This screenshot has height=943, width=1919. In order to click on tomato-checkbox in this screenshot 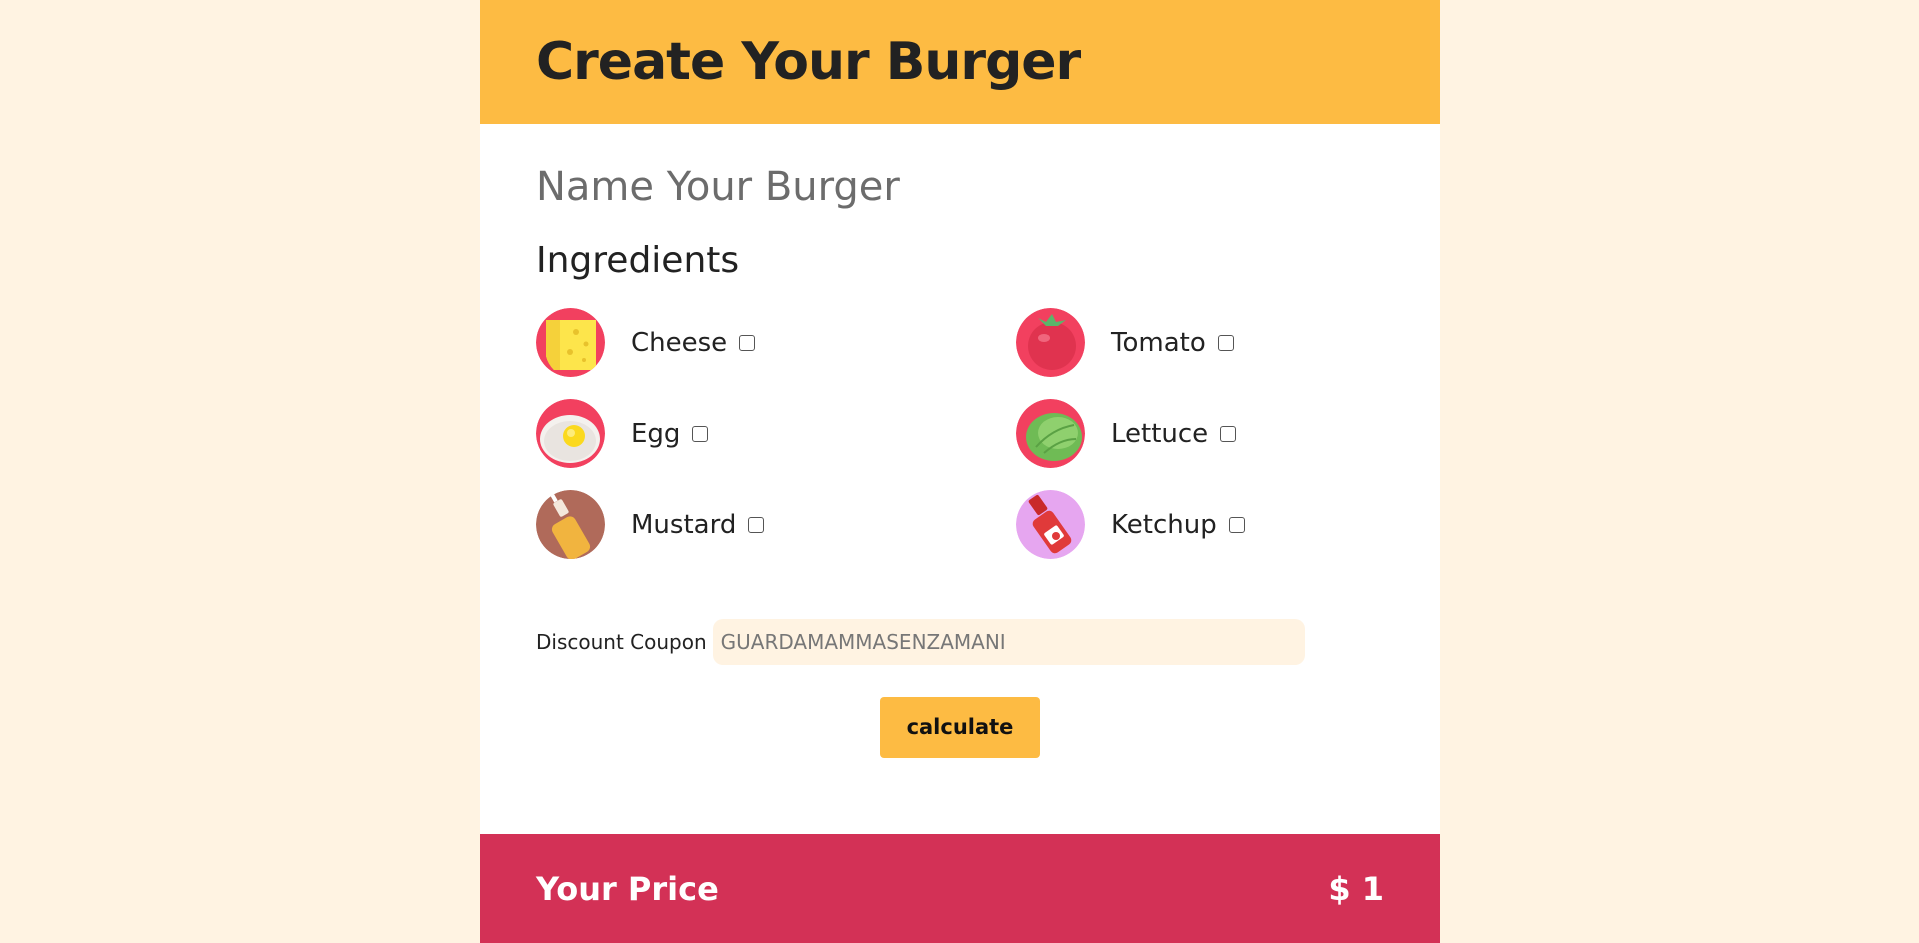, I will do `click(1225, 342)`.